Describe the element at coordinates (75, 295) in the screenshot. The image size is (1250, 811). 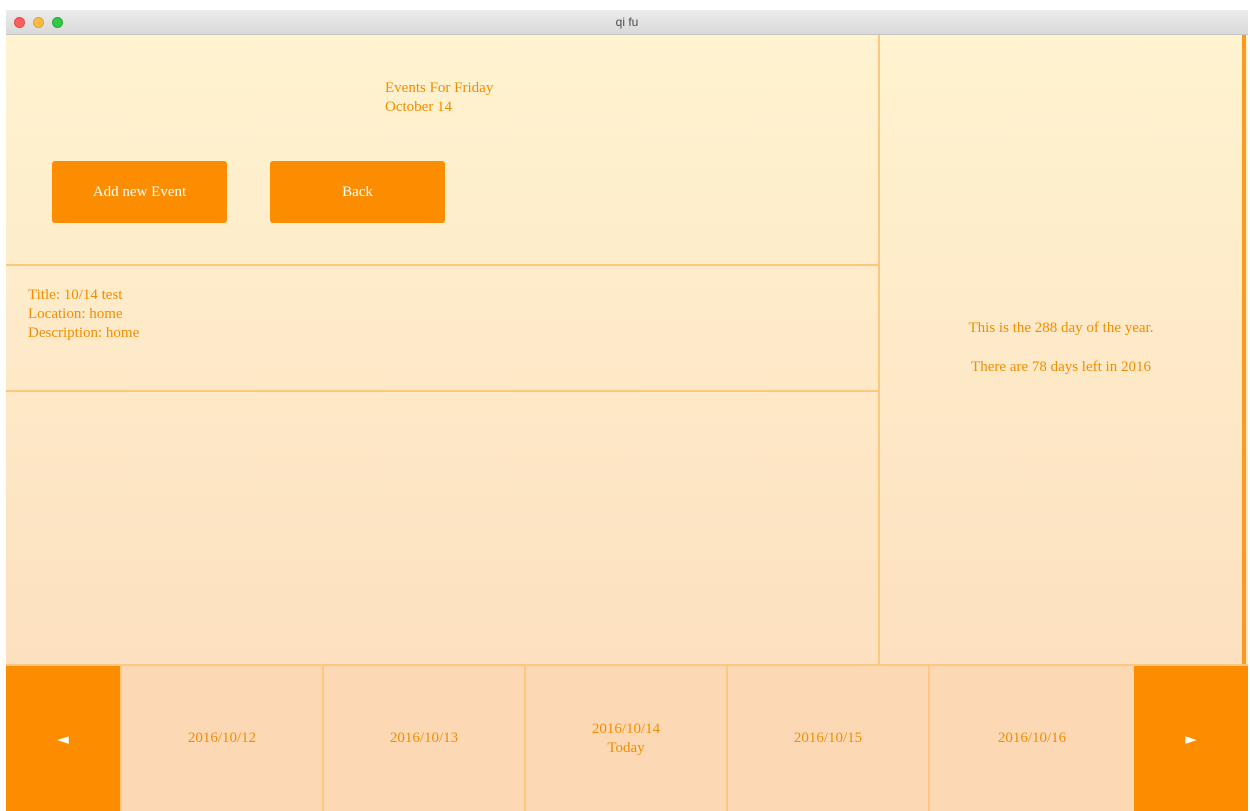
I see `event-title: Title: 10/14 test` at that location.